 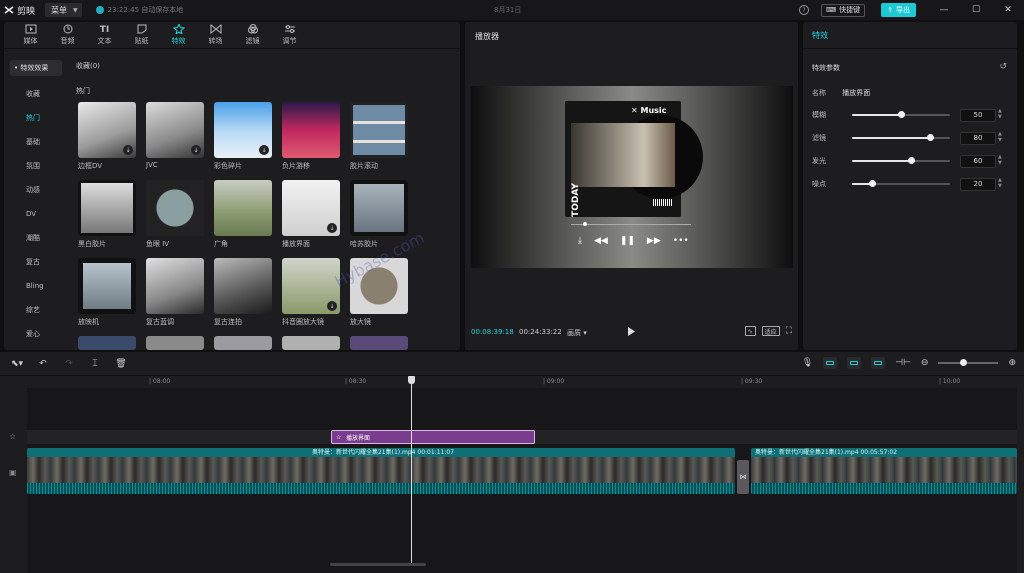 I want to click on effect-tile: 黑白胶片, so click(x=107, y=214).